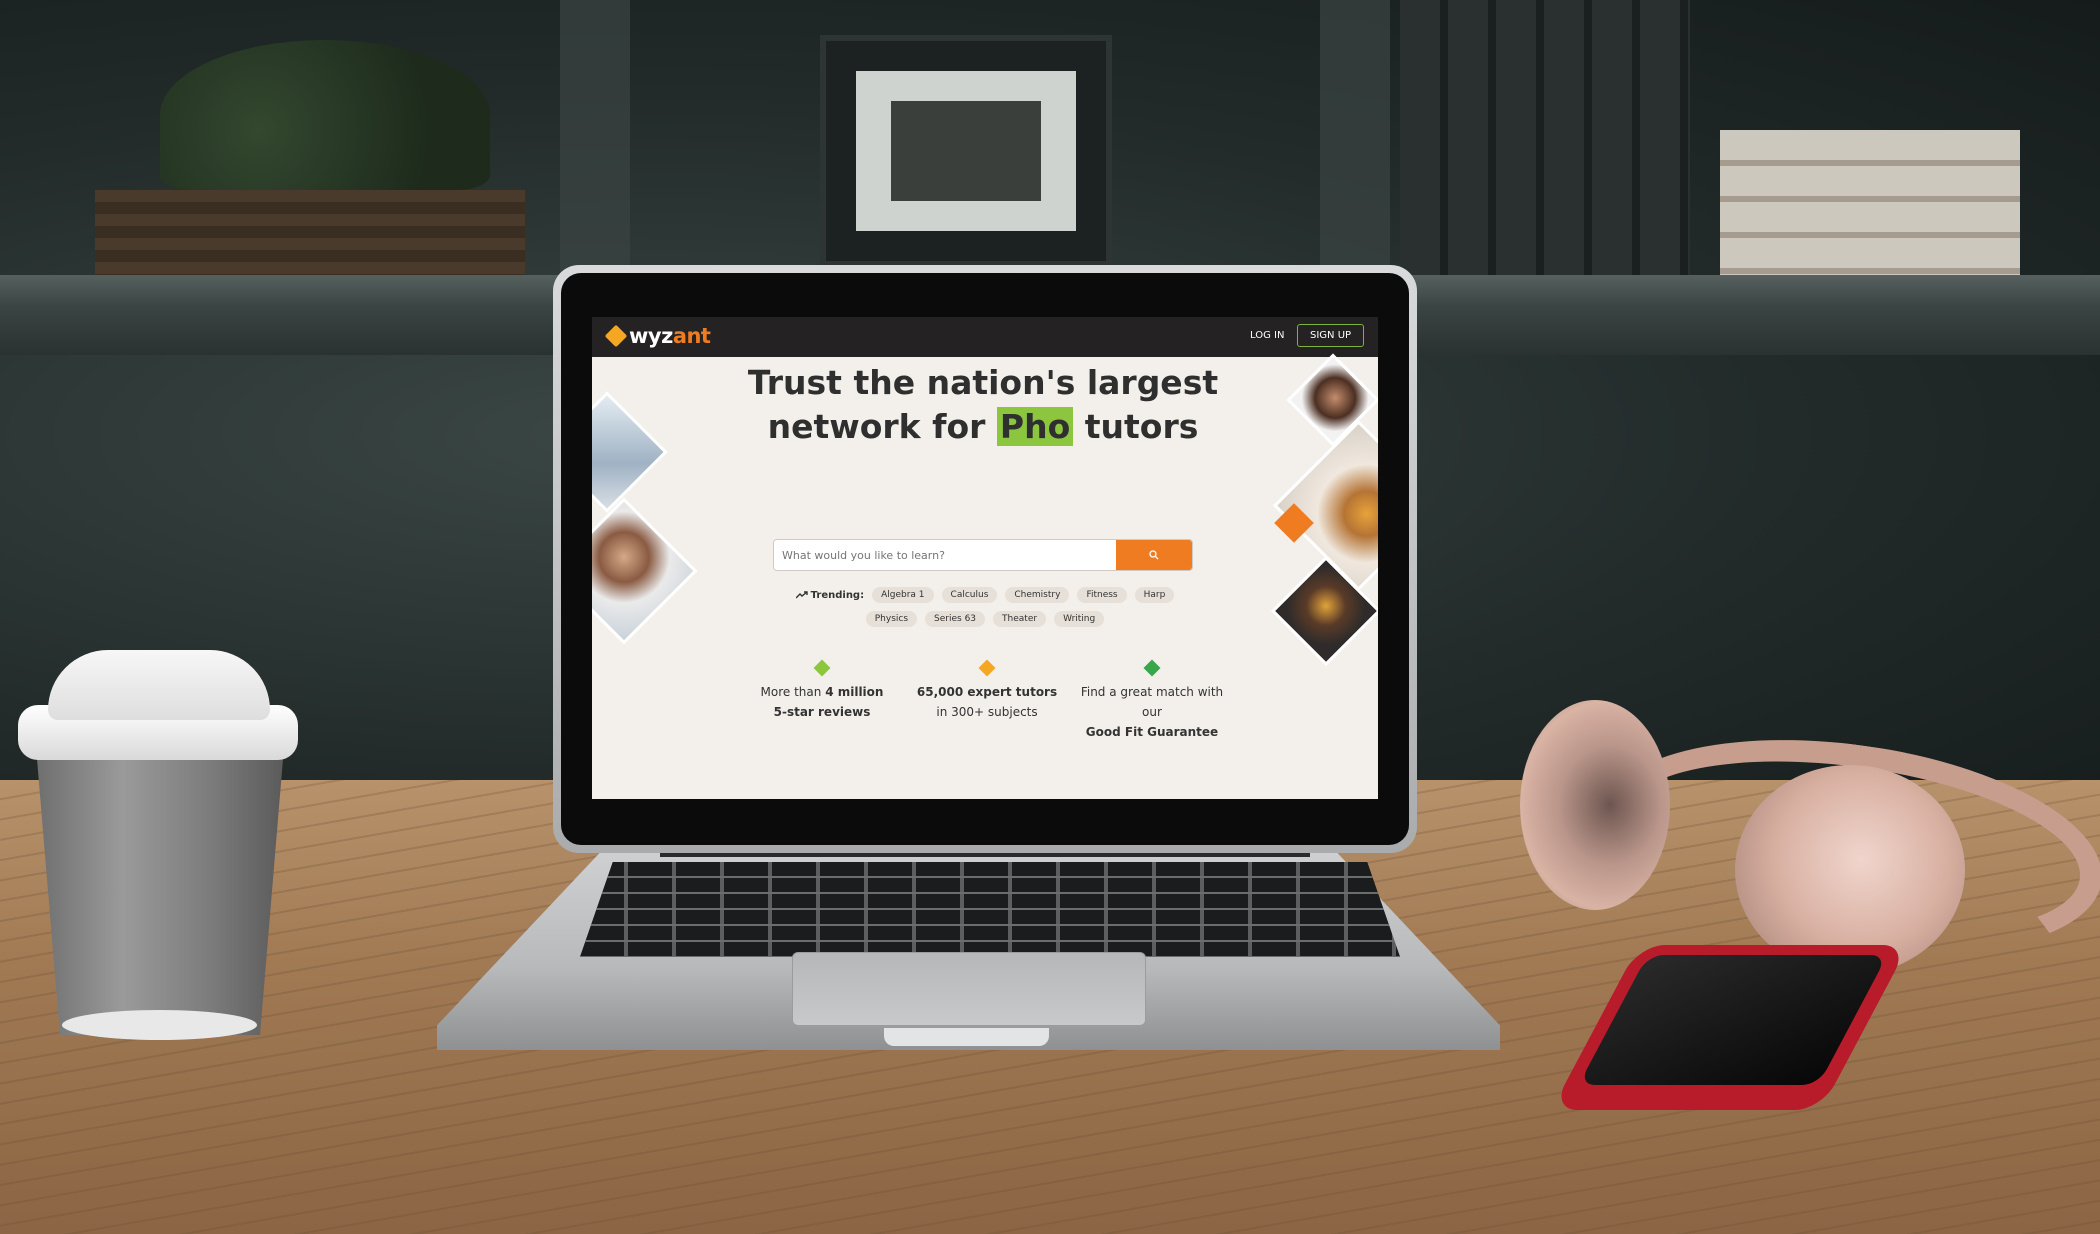  Describe the element at coordinates (945, 555) in the screenshot. I see `search-input` at that location.